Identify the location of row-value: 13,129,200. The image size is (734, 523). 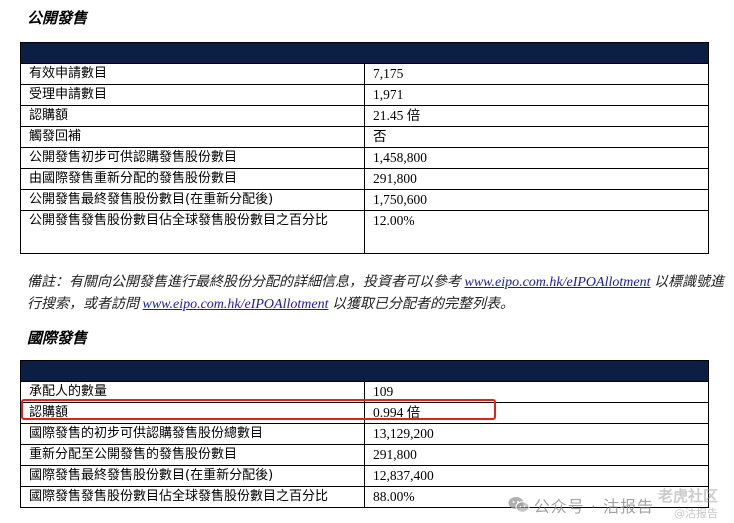
(536, 434).